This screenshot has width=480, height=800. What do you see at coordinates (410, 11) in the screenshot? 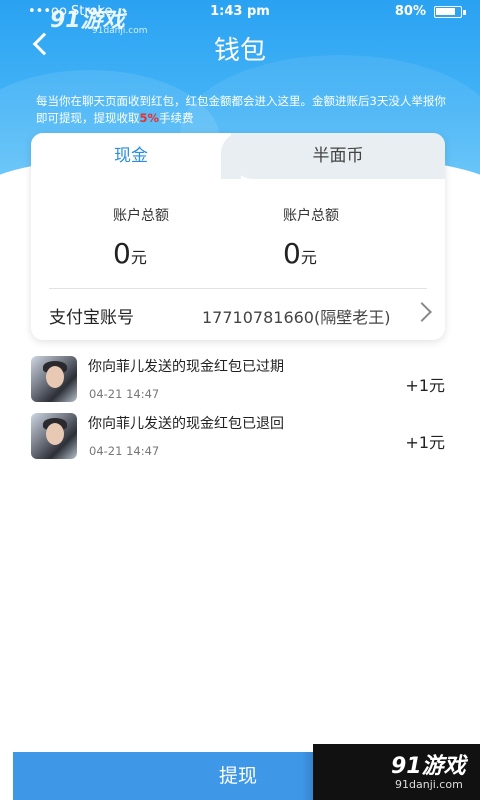
I see `battery-percent: 80%` at bounding box center [410, 11].